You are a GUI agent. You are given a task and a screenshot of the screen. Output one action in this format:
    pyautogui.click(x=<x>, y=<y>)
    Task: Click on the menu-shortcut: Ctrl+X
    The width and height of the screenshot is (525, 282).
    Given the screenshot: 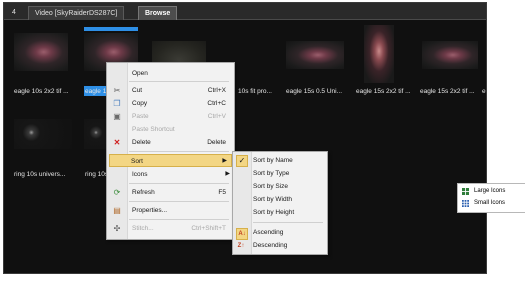 What is the action you would take?
    pyautogui.click(x=216, y=90)
    